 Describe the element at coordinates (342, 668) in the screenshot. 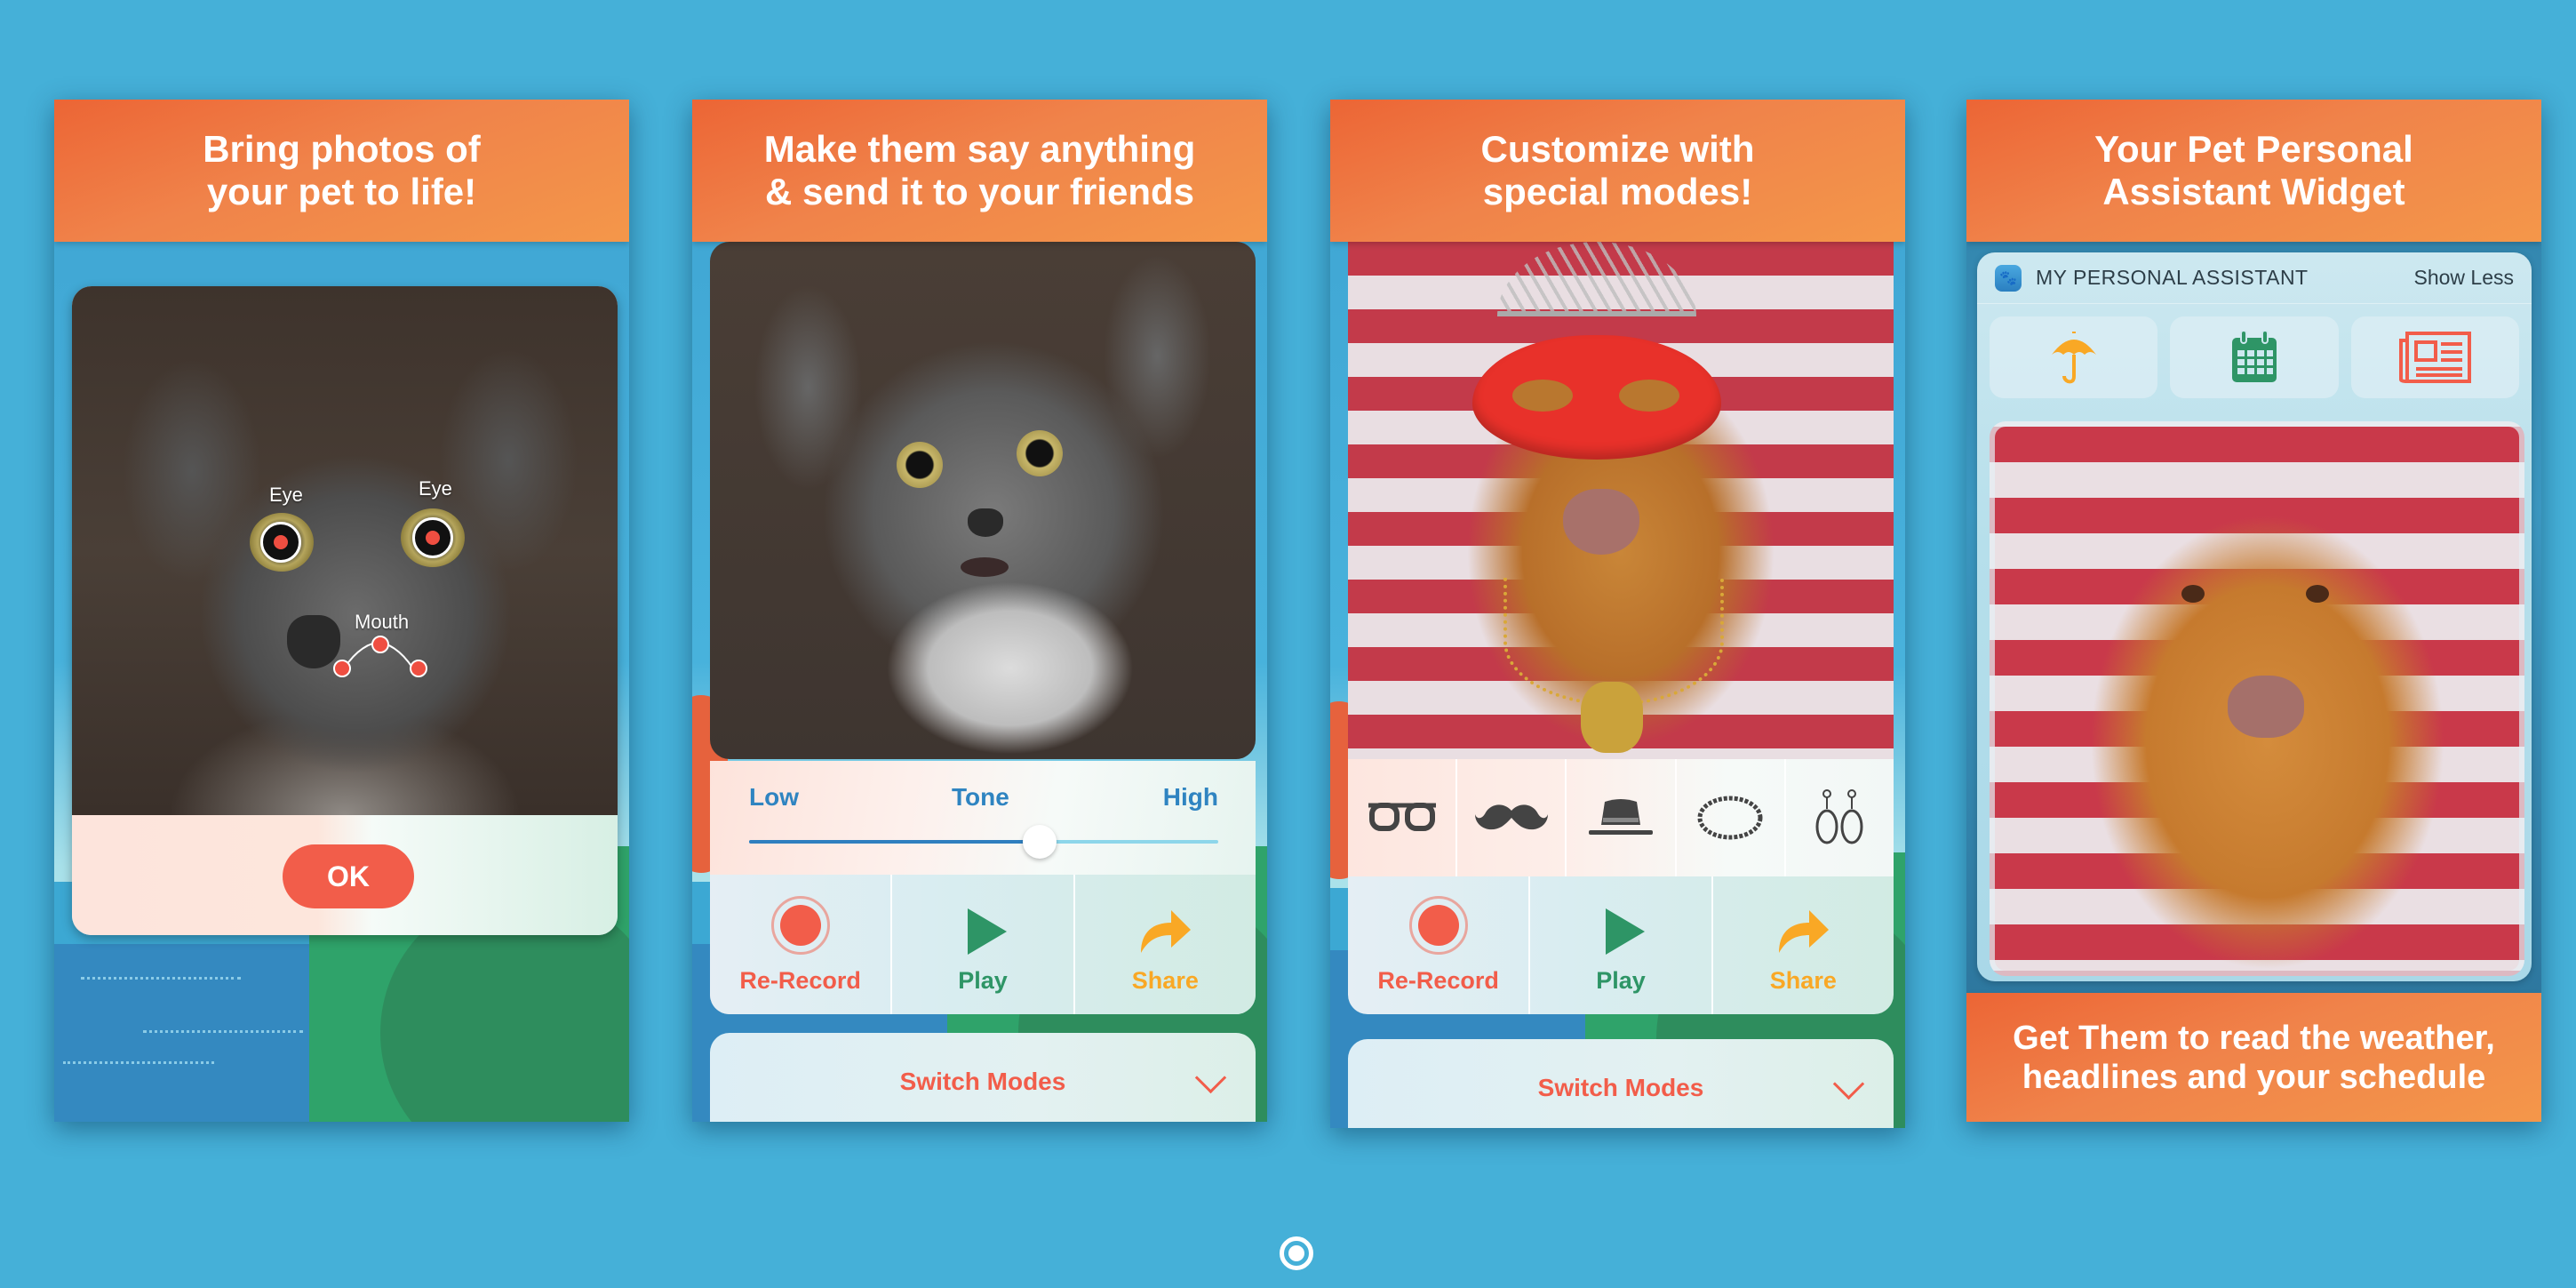

I see `mouth-marker-left` at that location.